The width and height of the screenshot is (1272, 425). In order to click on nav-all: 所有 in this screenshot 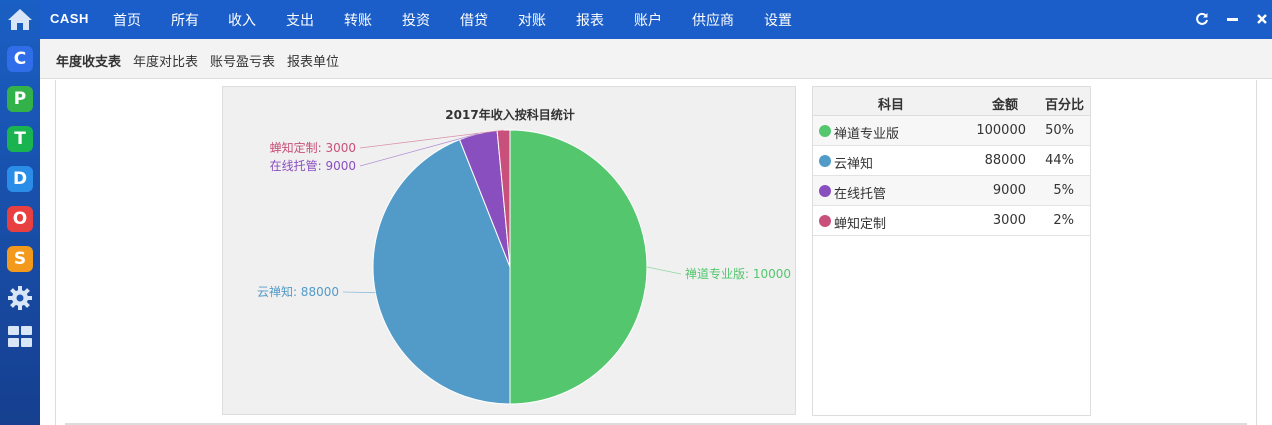, I will do `click(185, 20)`.